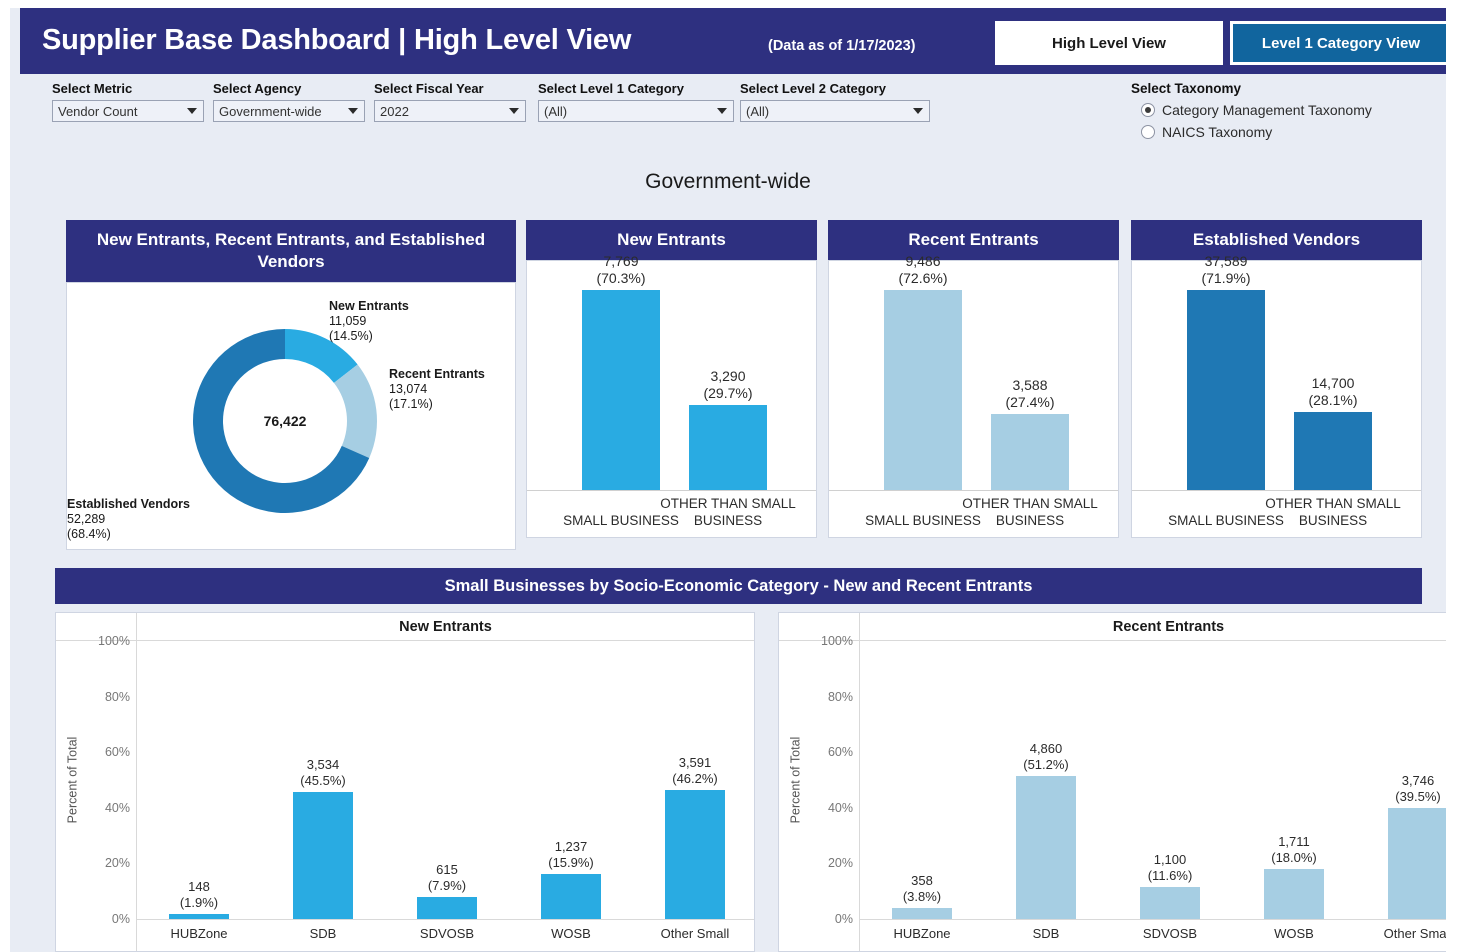 This screenshot has width=1464, height=952. Describe the element at coordinates (728, 429) in the screenshot. I see `bar-other-than-small-business: 3,290 (29.7%)` at that location.